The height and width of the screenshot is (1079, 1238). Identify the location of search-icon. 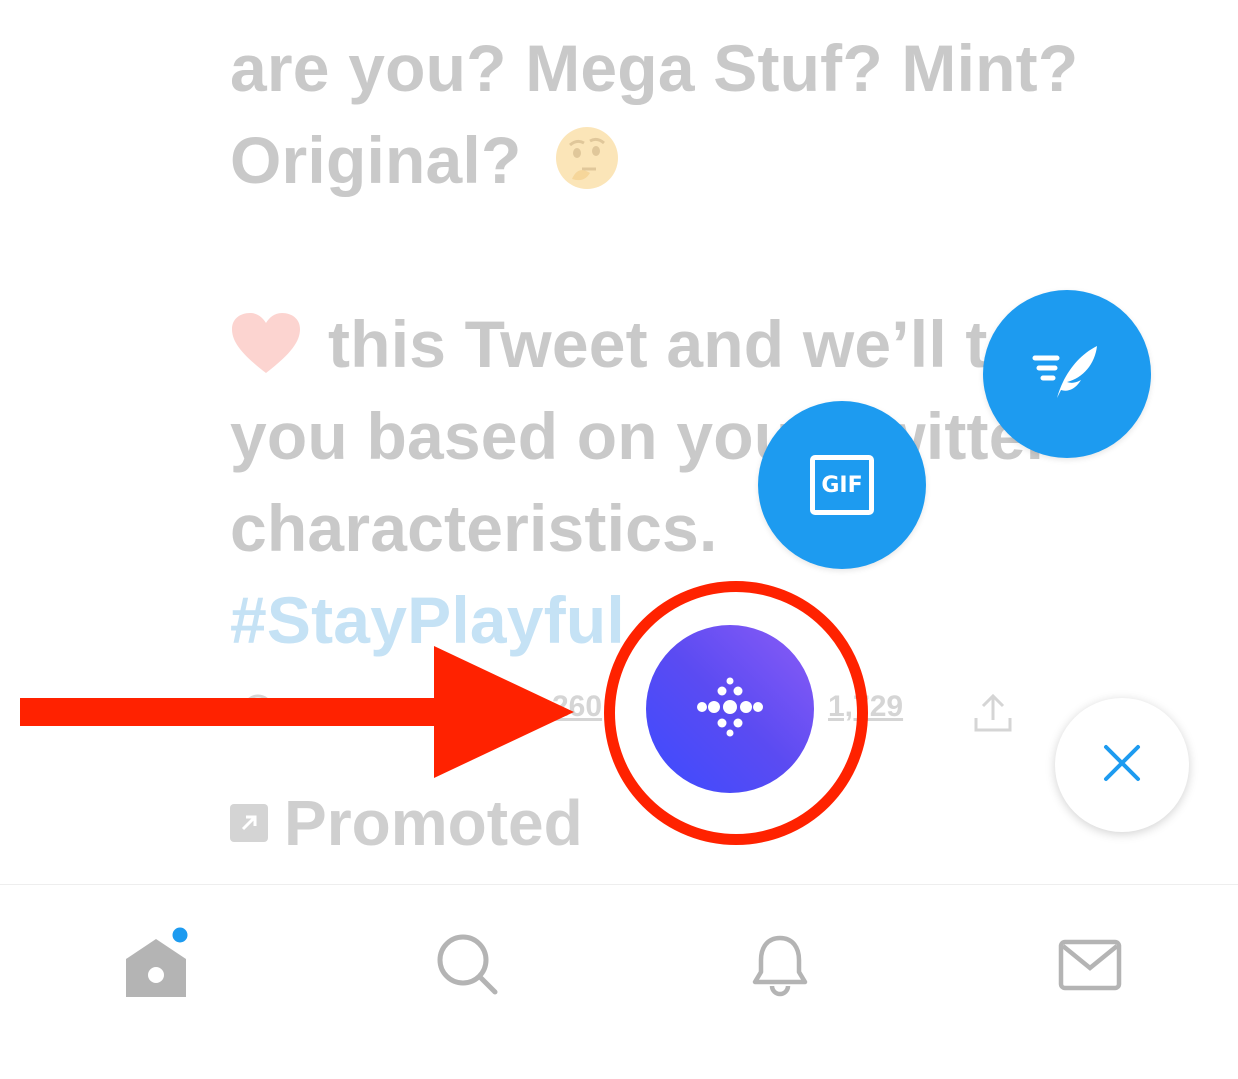
(468, 967).